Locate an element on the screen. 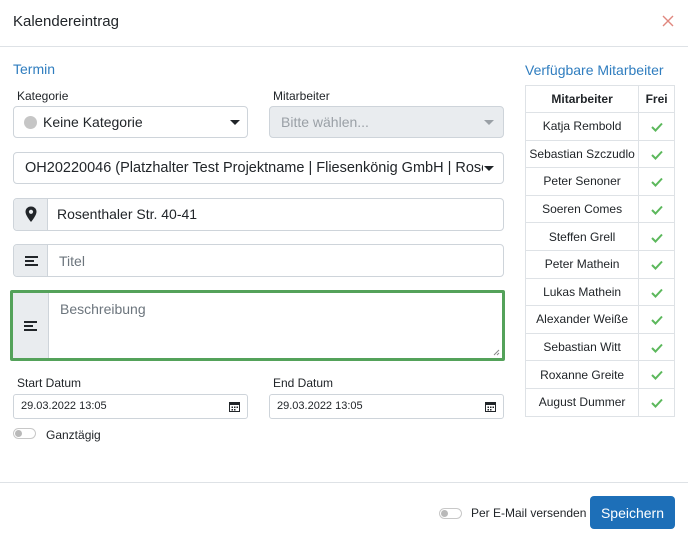  ganztaegig-toggle is located at coordinates (24, 433).